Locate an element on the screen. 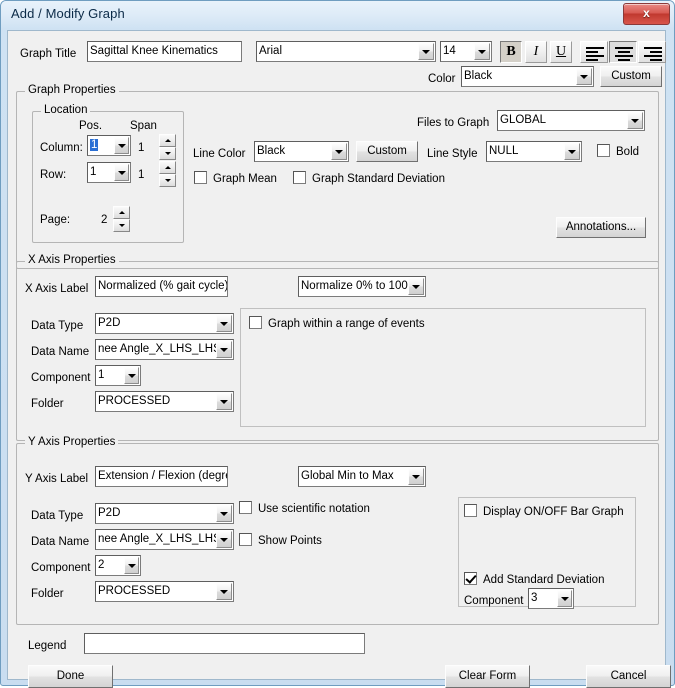  y-axis-label-input: Extension / Flexion (degree is located at coordinates (161, 476).